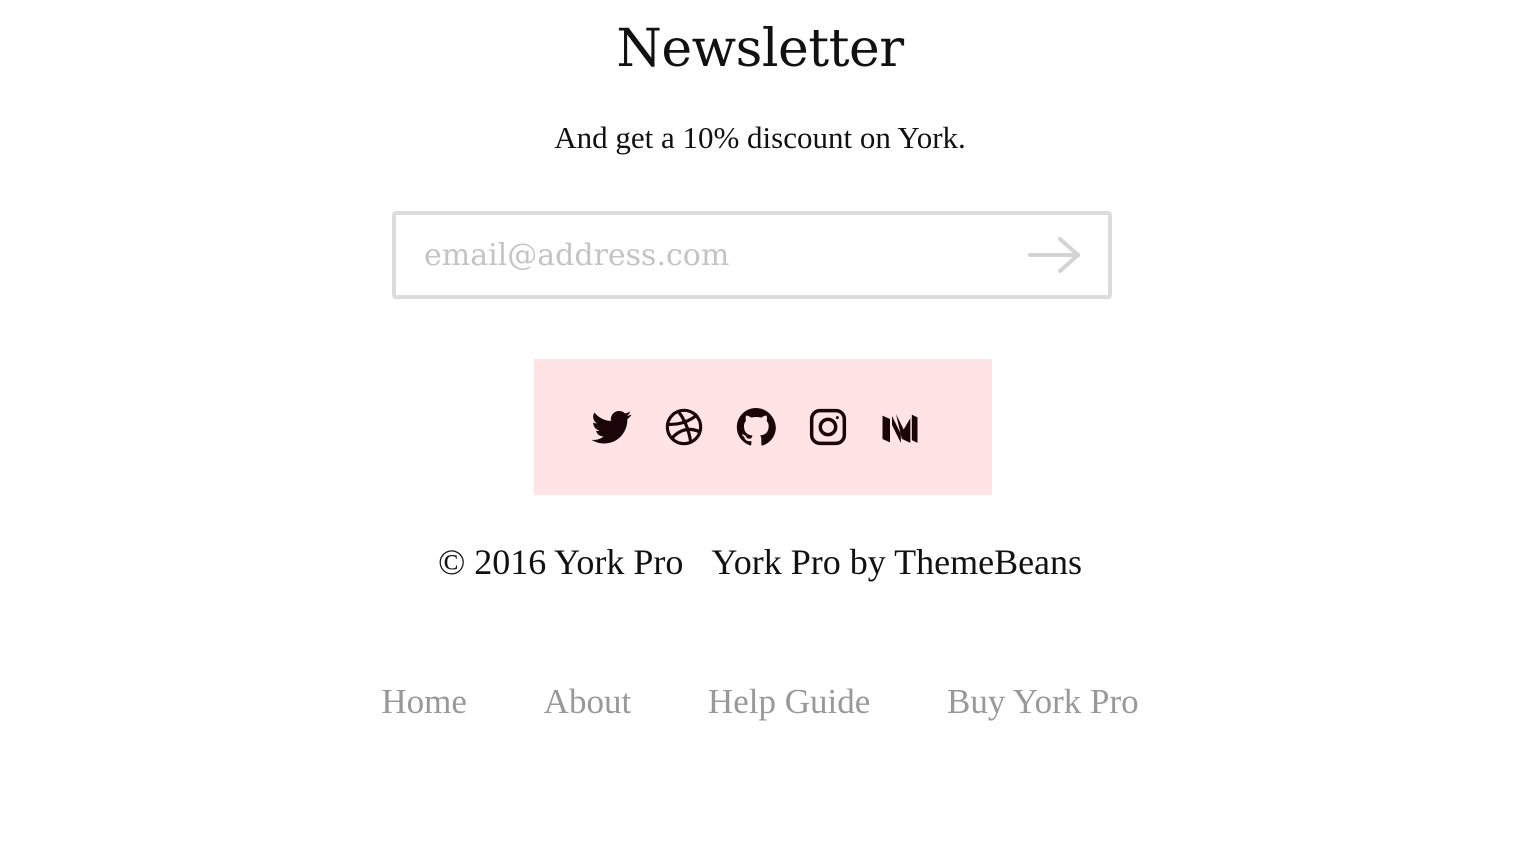 Image resolution: width=1520 pixels, height=850 pixels. I want to click on twitter-icon, so click(612, 427).